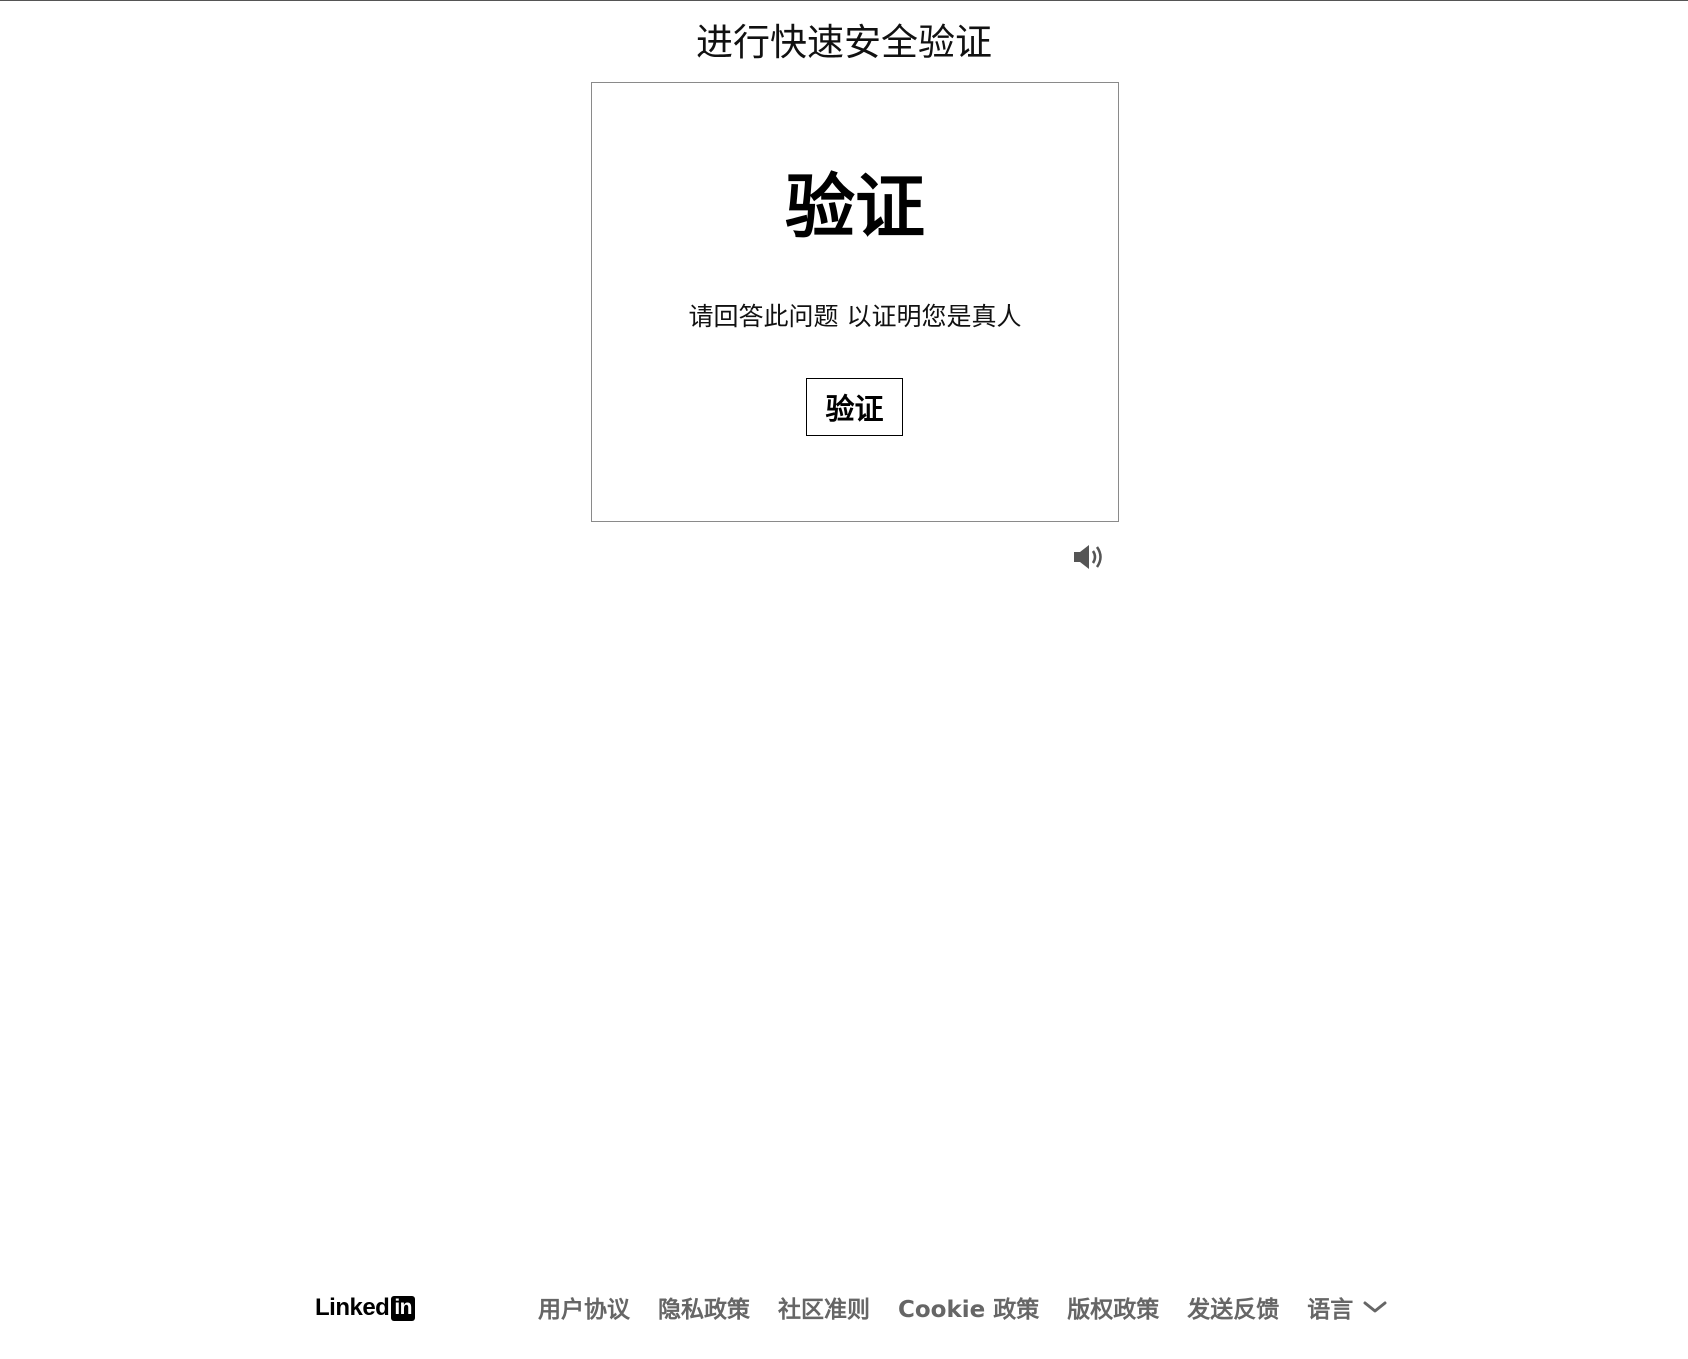  Describe the element at coordinates (844, 42) in the screenshot. I see `page-title: 进行快速安全验证` at that location.